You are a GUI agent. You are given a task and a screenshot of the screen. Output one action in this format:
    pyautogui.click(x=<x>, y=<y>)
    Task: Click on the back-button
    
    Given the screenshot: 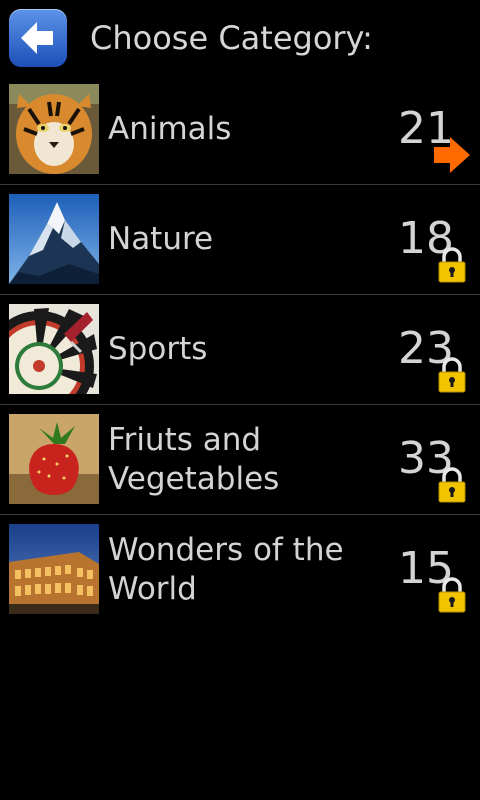 What is the action you would take?
    pyautogui.click(x=38, y=38)
    